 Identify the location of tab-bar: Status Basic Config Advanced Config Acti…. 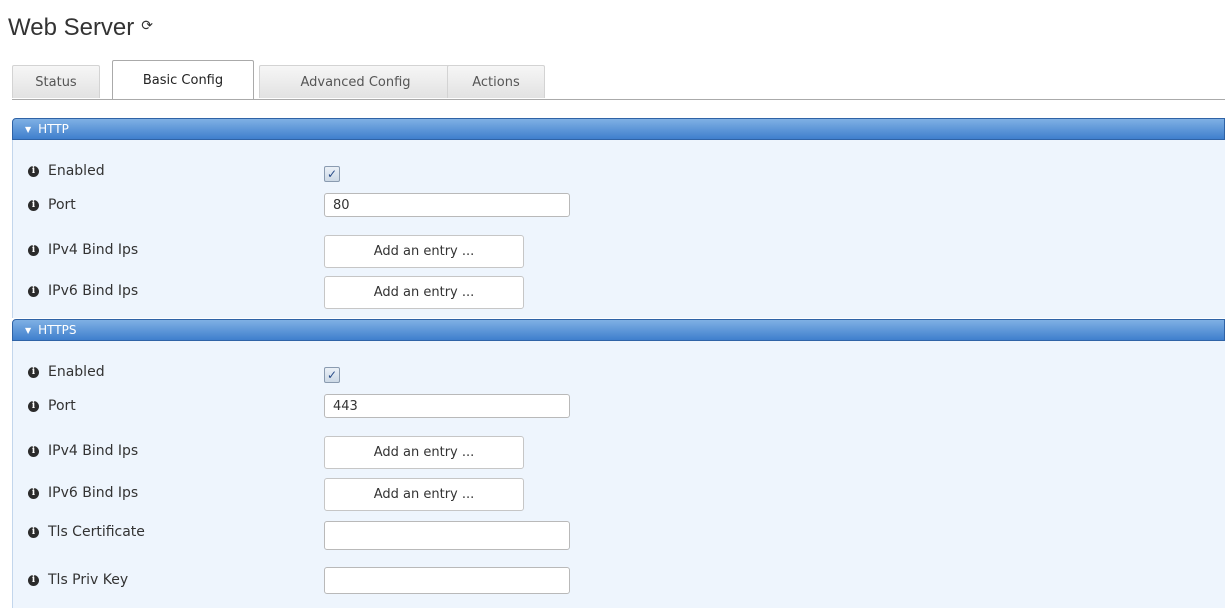
(618, 80).